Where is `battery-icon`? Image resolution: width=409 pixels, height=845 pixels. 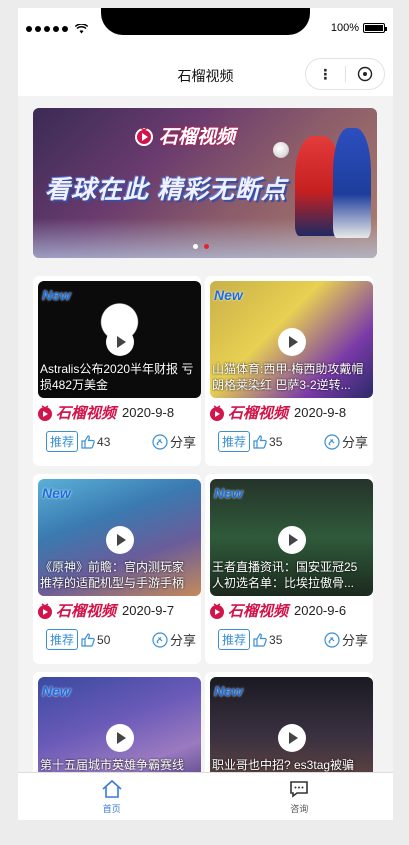
battery-icon is located at coordinates (375, 28).